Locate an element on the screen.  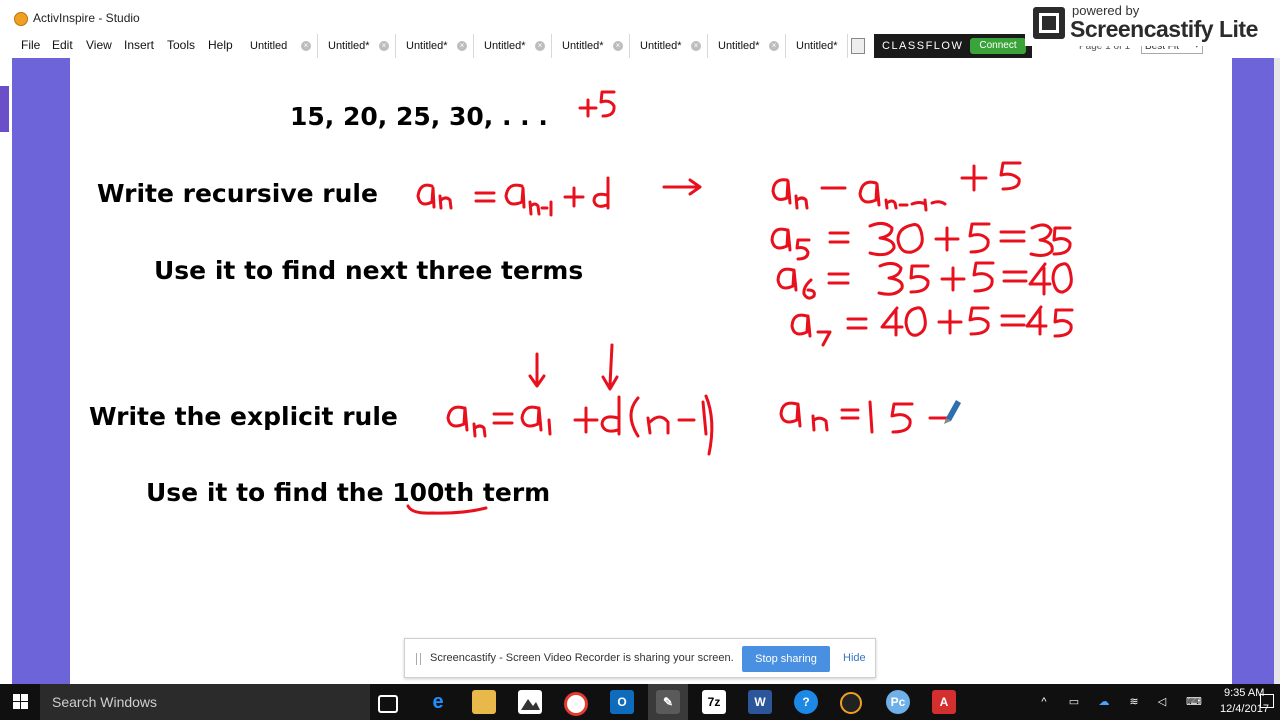
stop-sharing-button: Stop sharing is located at coordinates (786, 659).